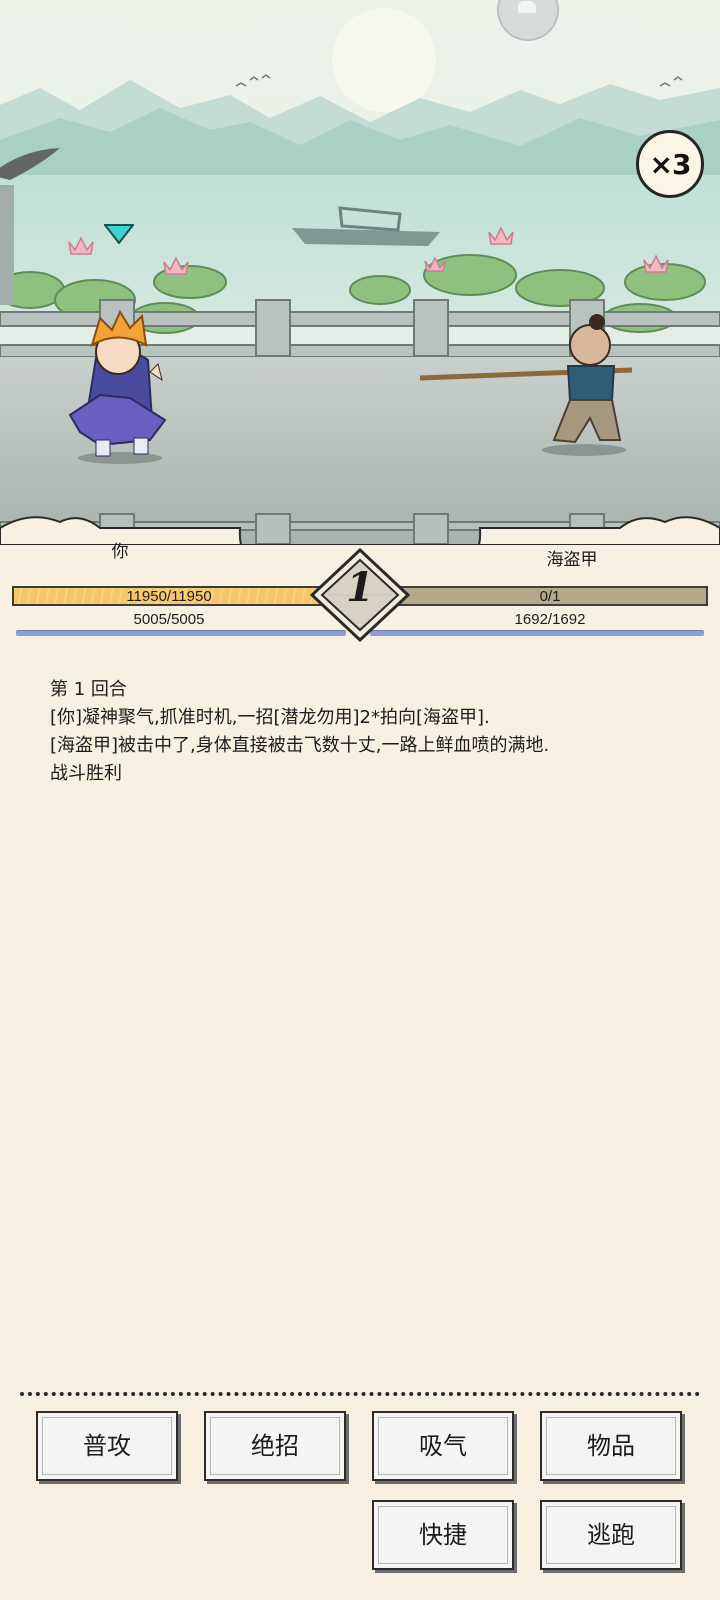  What do you see at coordinates (300, 745) in the screenshot?
I see `log-line: [海盗甲]被击中了,身体直接被击飞数十丈,一路上鲜血喷的满地.` at bounding box center [300, 745].